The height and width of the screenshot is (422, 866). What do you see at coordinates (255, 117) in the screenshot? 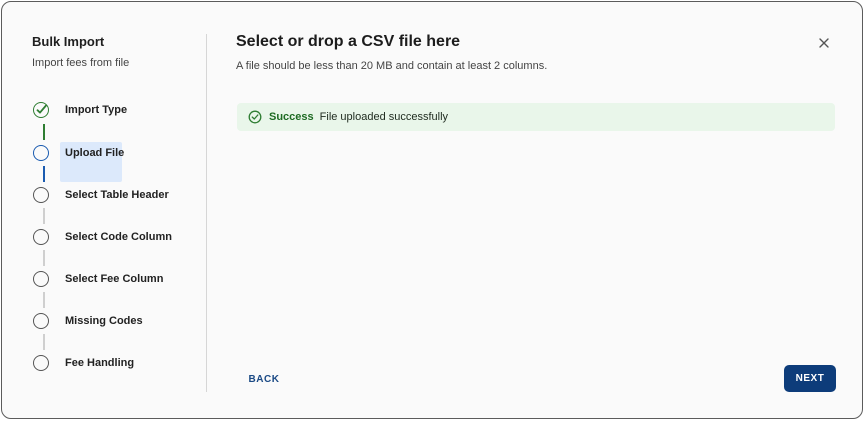
I see `check-circle-icon` at bounding box center [255, 117].